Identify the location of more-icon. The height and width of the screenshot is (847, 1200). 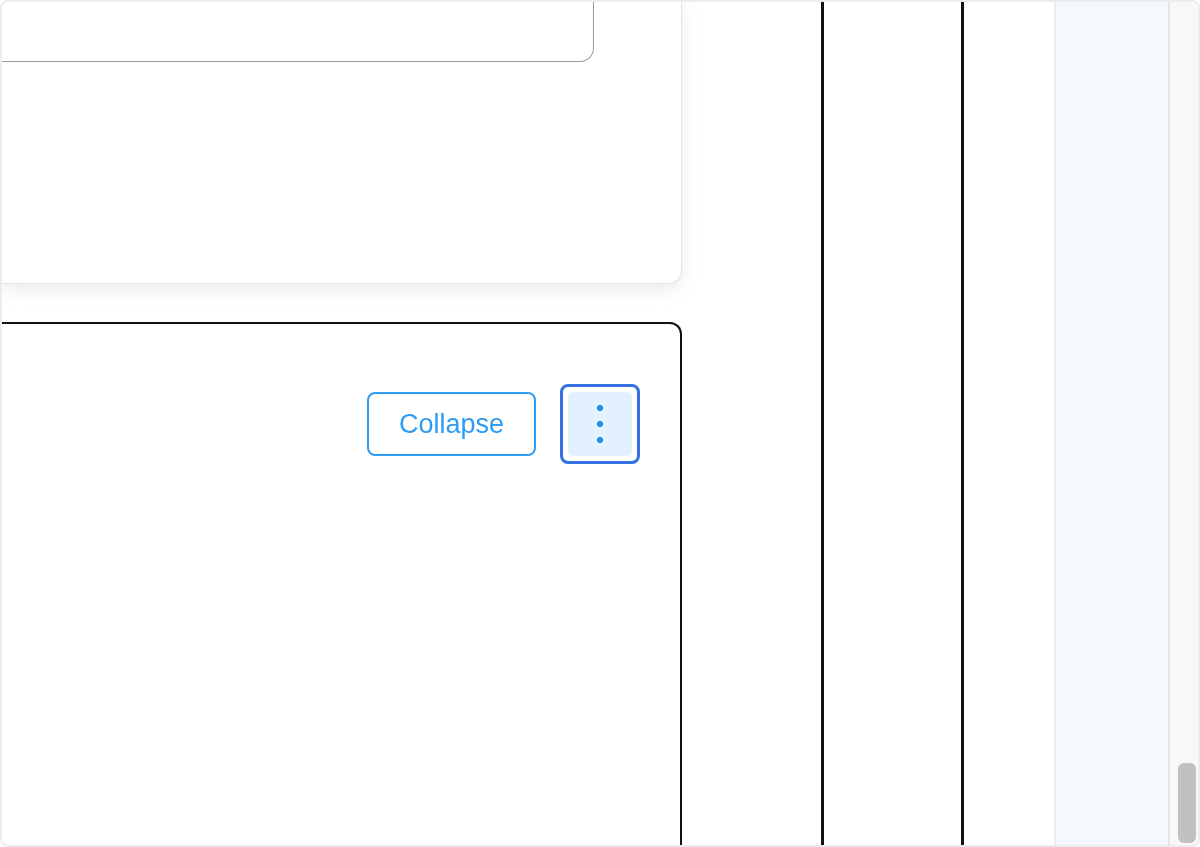
(600, 424).